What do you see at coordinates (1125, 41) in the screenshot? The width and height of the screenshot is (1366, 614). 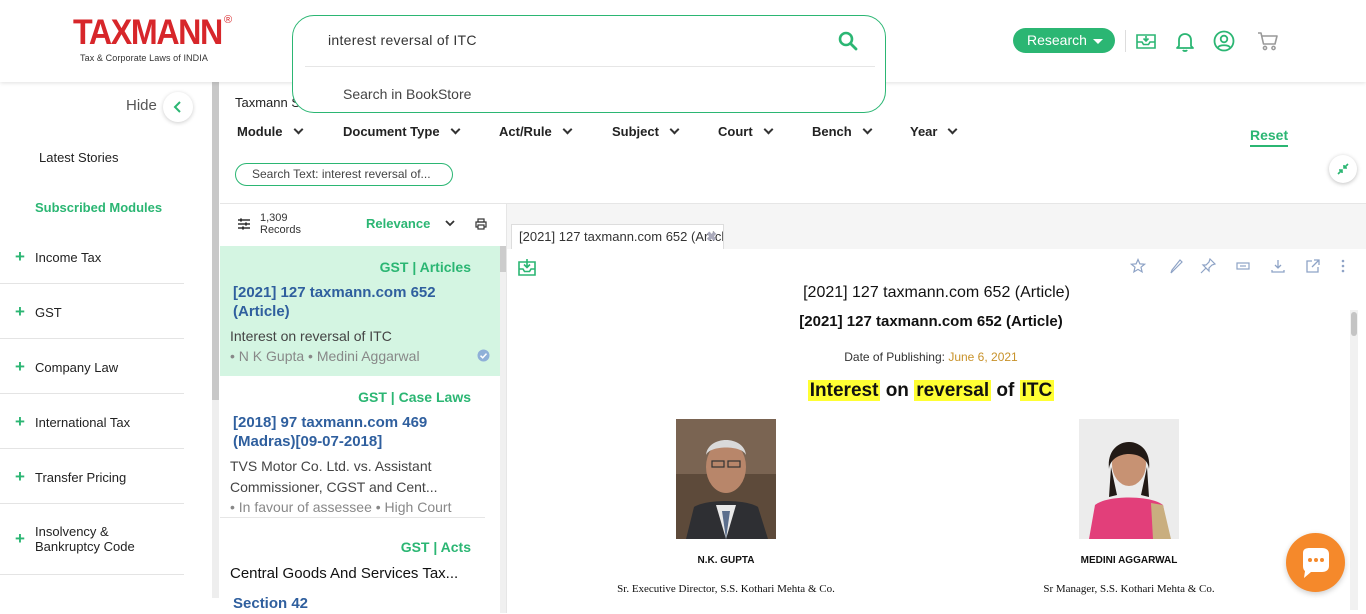 I see `header-divider` at bounding box center [1125, 41].